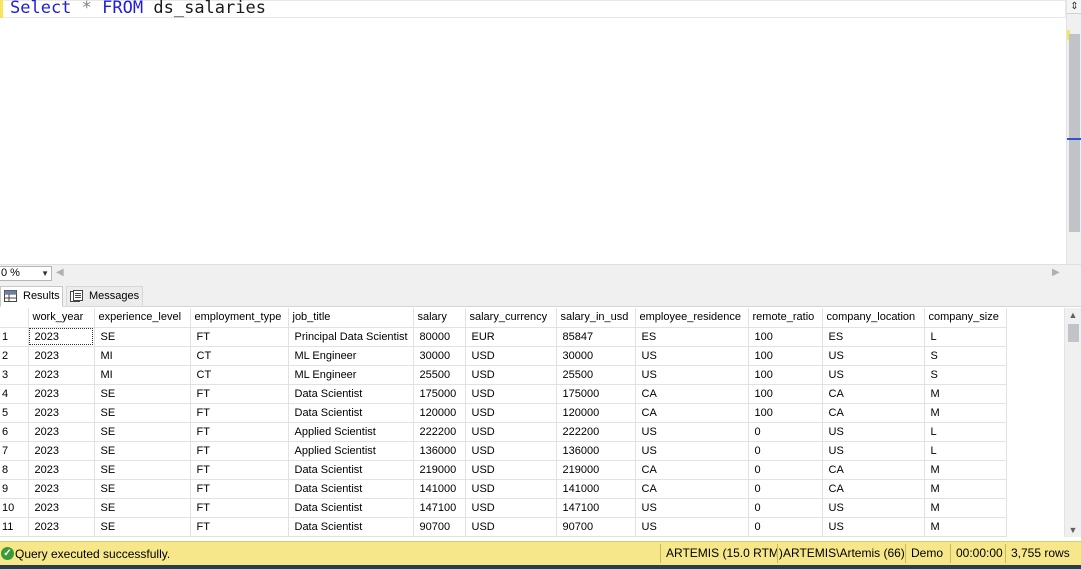 Image resolution: width=1081 pixels, height=569 pixels. What do you see at coordinates (439, 337) in the screenshot?
I see `table-cell: 80000` at bounding box center [439, 337].